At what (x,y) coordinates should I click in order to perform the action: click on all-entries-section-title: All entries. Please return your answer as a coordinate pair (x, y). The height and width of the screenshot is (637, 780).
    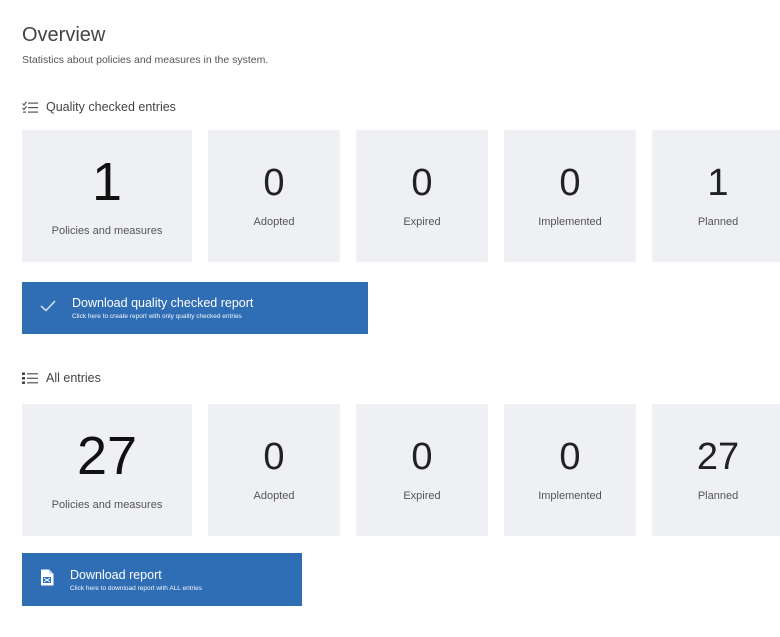
    Looking at the image, I should click on (73, 378).